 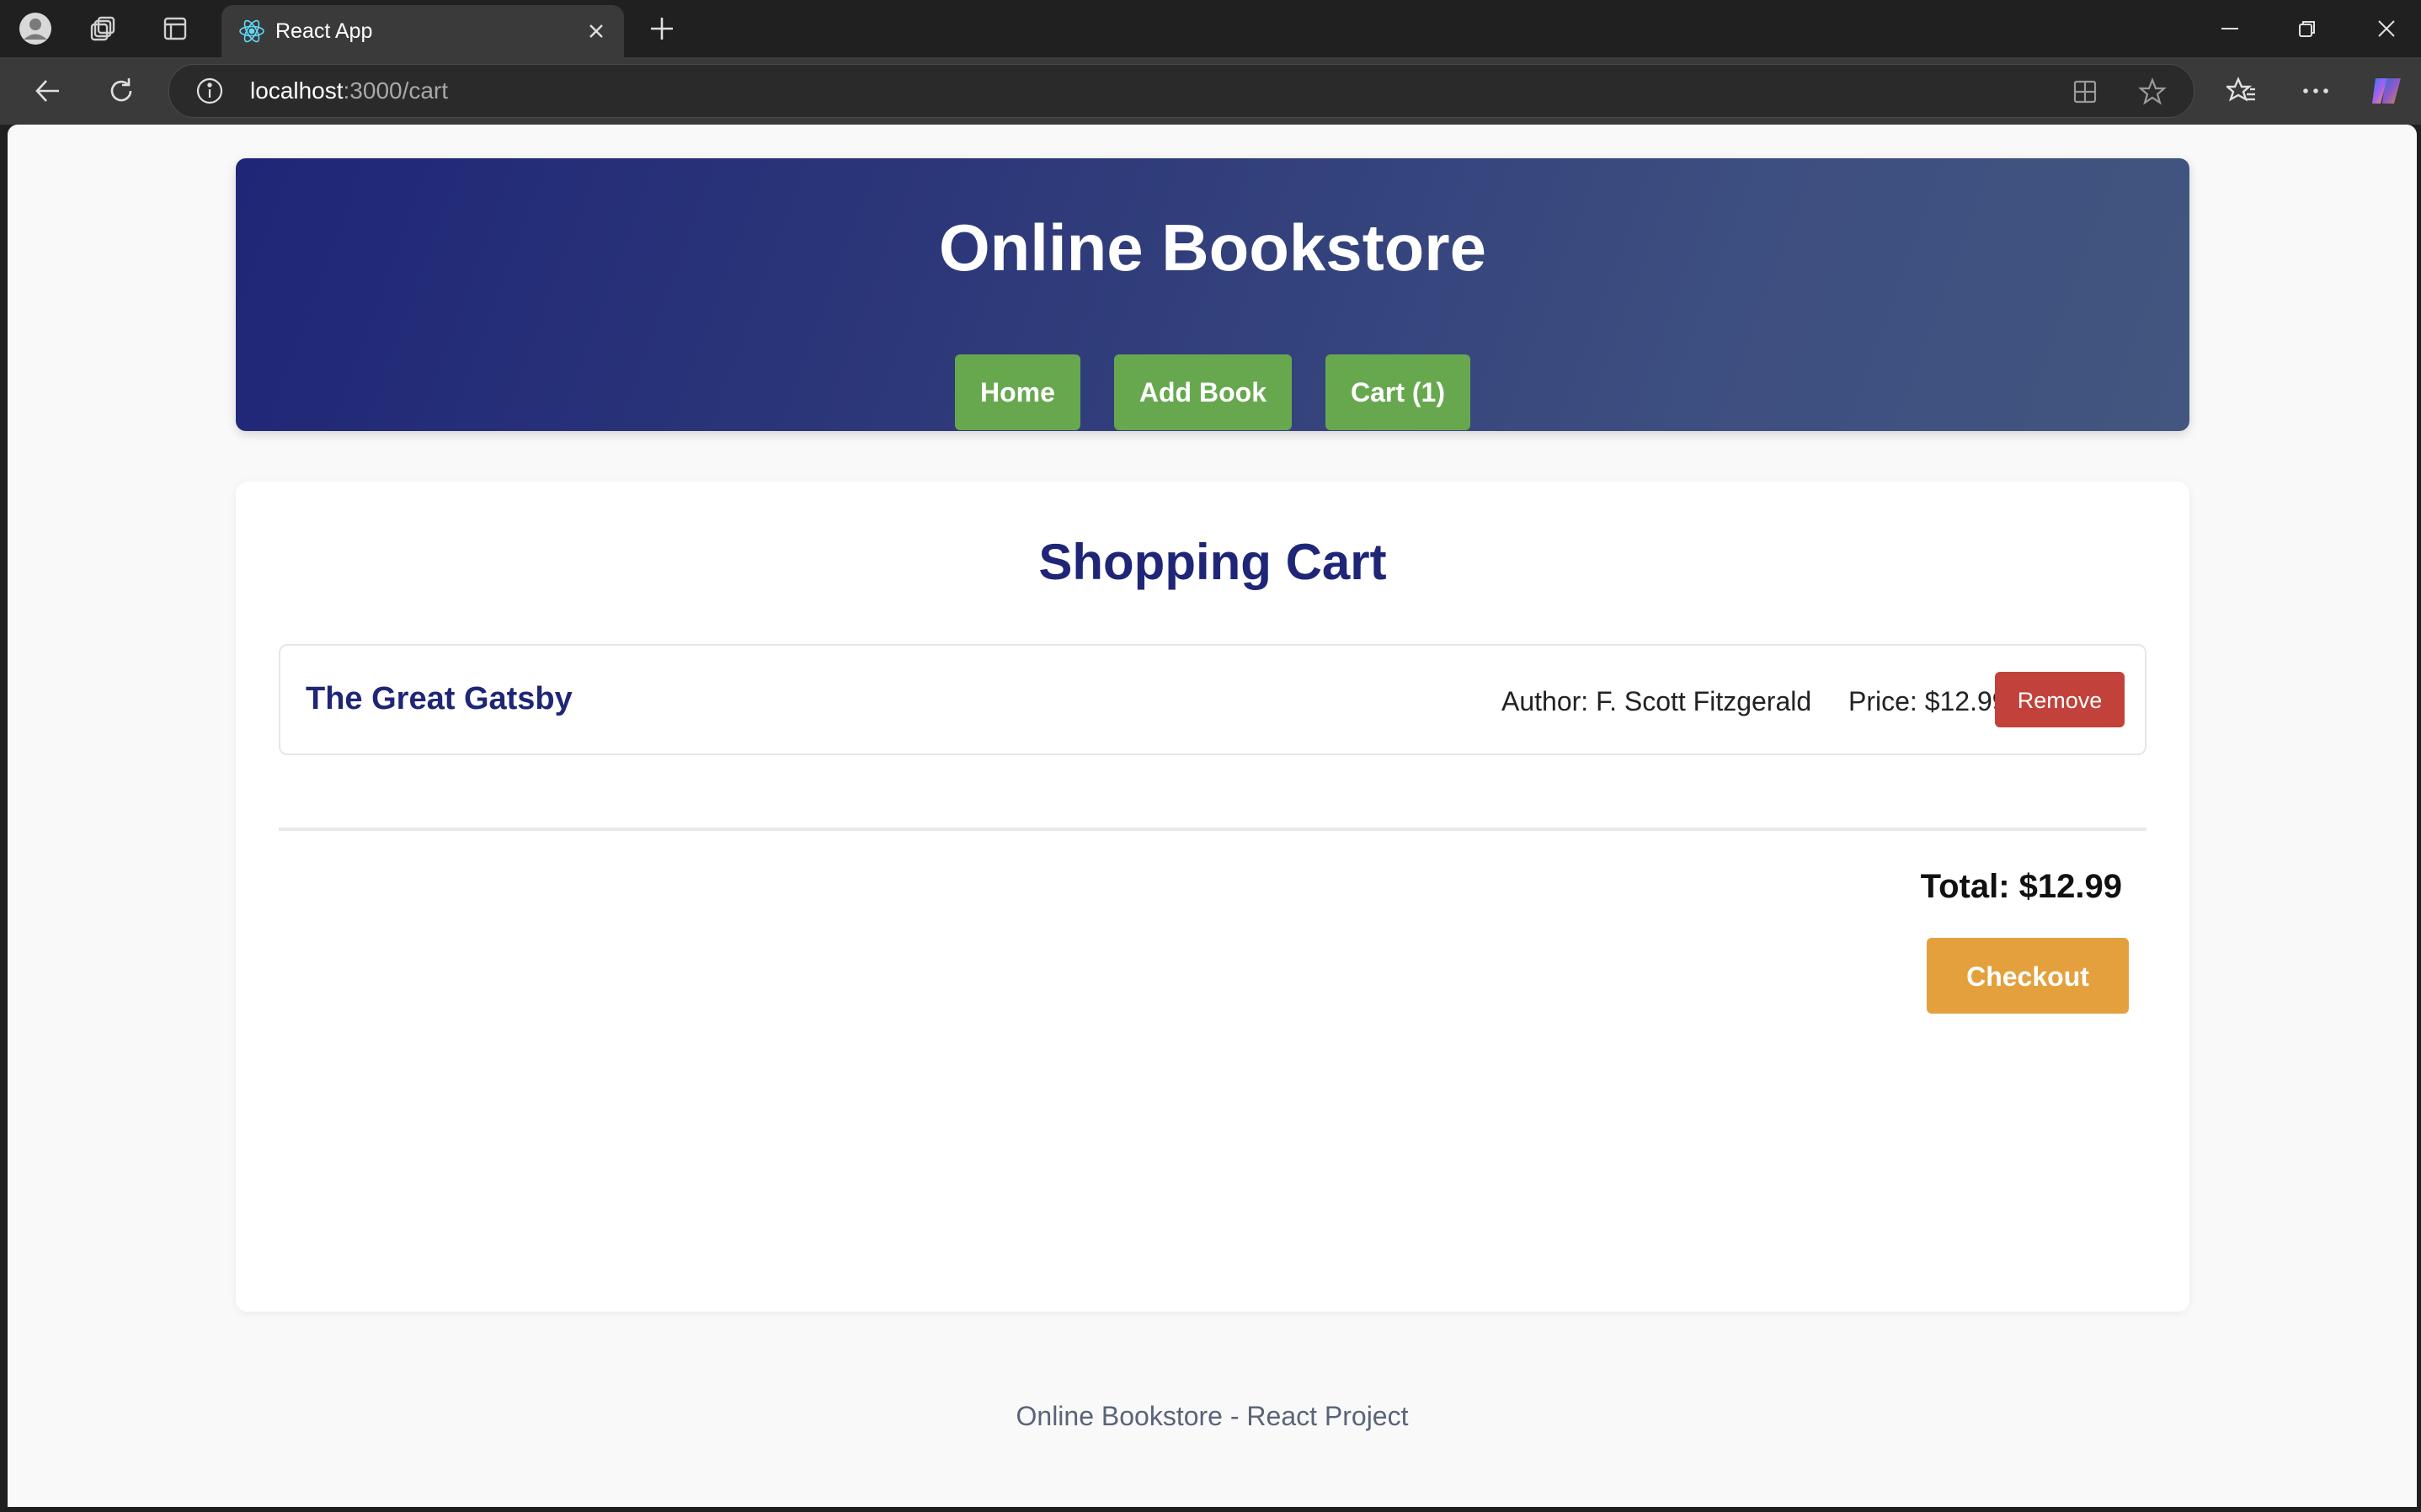 What do you see at coordinates (1212, 294) in the screenshot?
I see `site-header: Online Bookstore Home Add Book Cart (1)` at bounding box center [1212, 294].